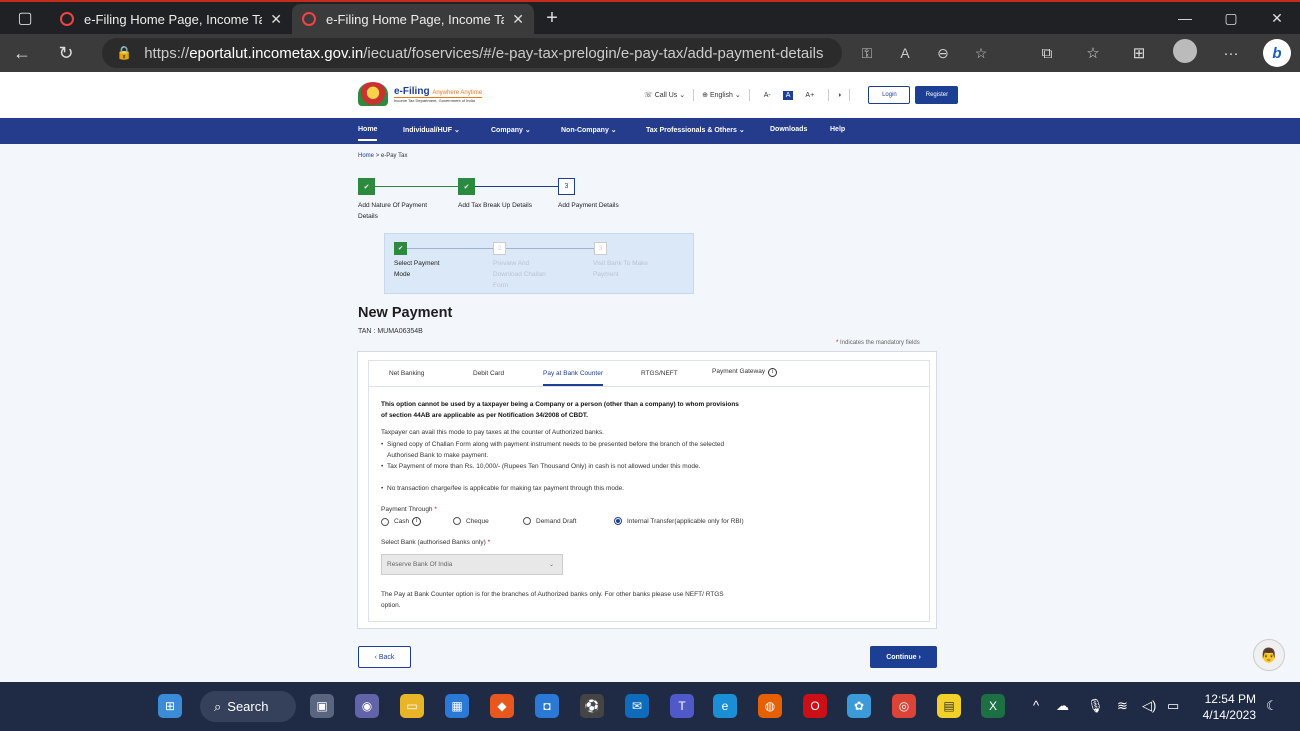 The width and height of the screenshot is (1300, 731). What do you see at coordinates (1231, 53) in the screenshot?
I see `more-icon: ···` at bounding box center [1231, 53].